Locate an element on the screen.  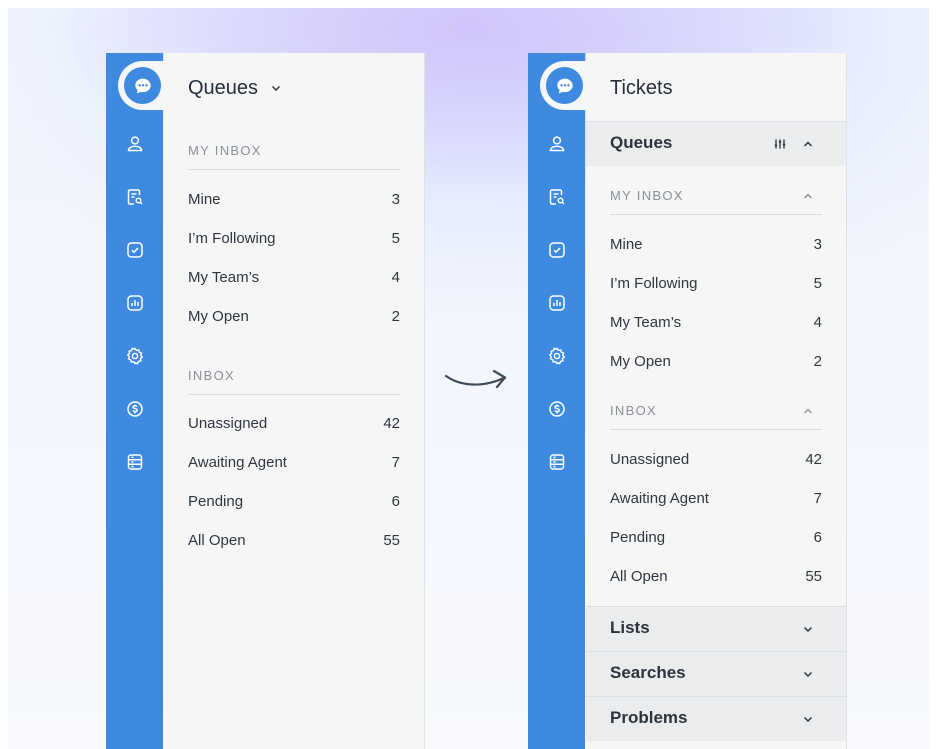
left-rail is located at coordinates (136, 401).